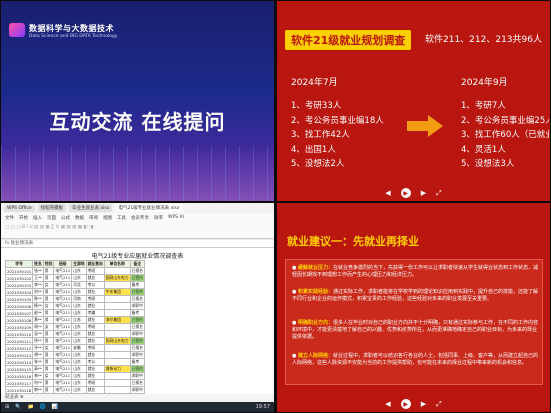 This screenshot has width=551, height=413. I want to click on table-cell: 2021030105, so click(19, 299).